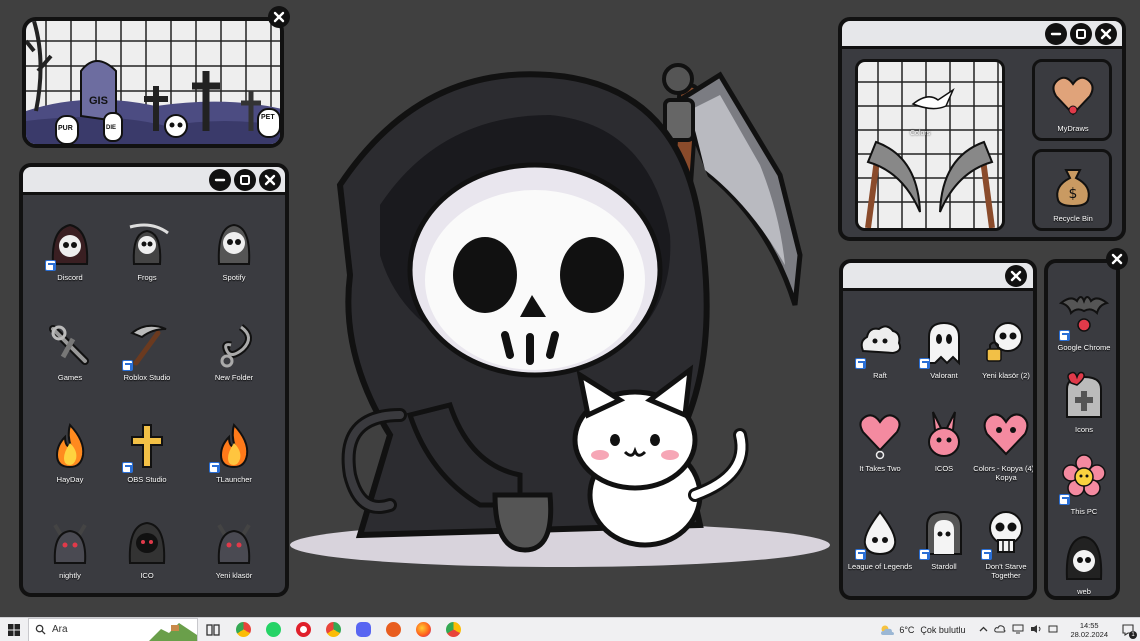  Describe the element at coordinates (147, 547) in the screenshot. I see `desktop-icon-ico: ICO` at that location.